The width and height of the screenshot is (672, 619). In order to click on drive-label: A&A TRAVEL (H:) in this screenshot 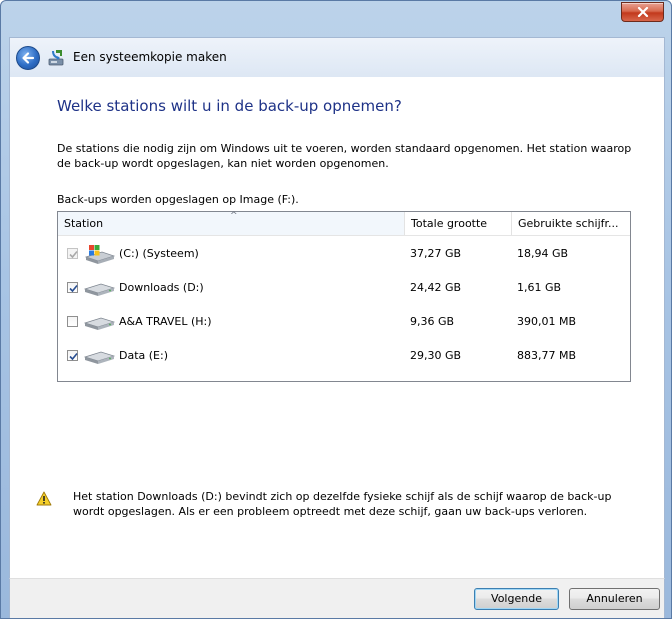, I will do `click(165, 321)`.